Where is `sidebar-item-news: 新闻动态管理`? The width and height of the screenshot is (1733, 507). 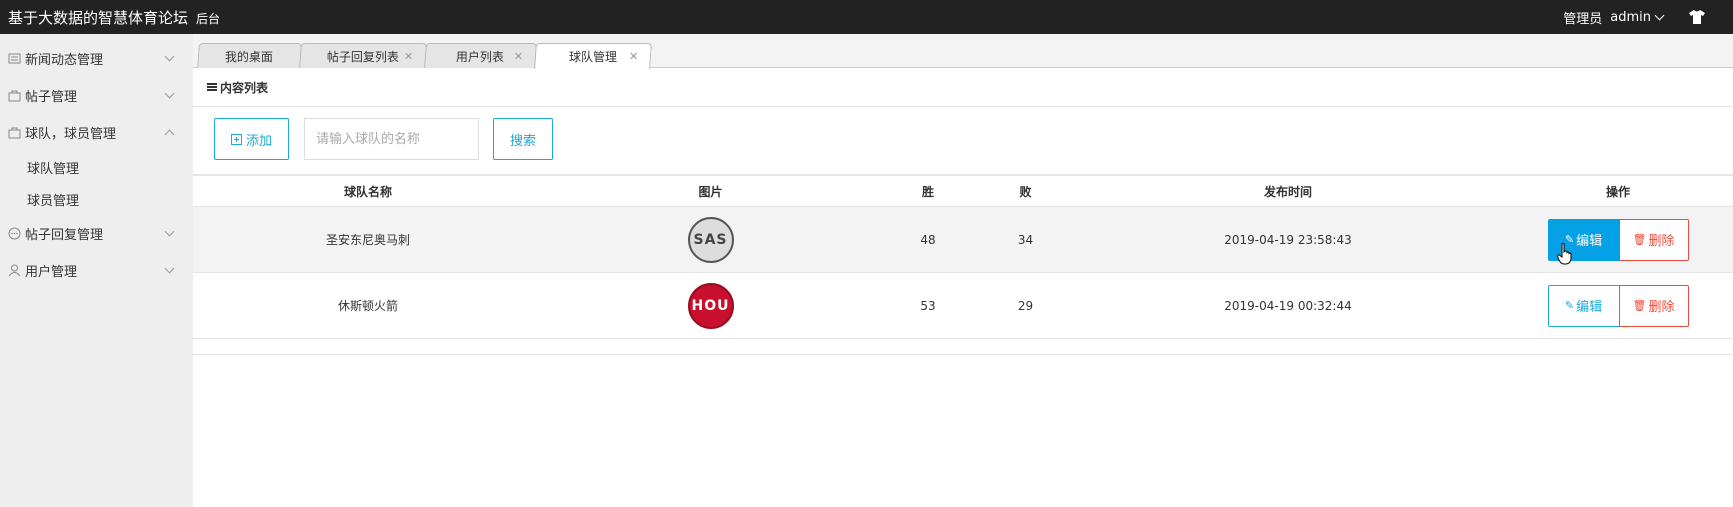 sidebar-item-news: 新闻动态管理 is located at coordinates (96, 58).